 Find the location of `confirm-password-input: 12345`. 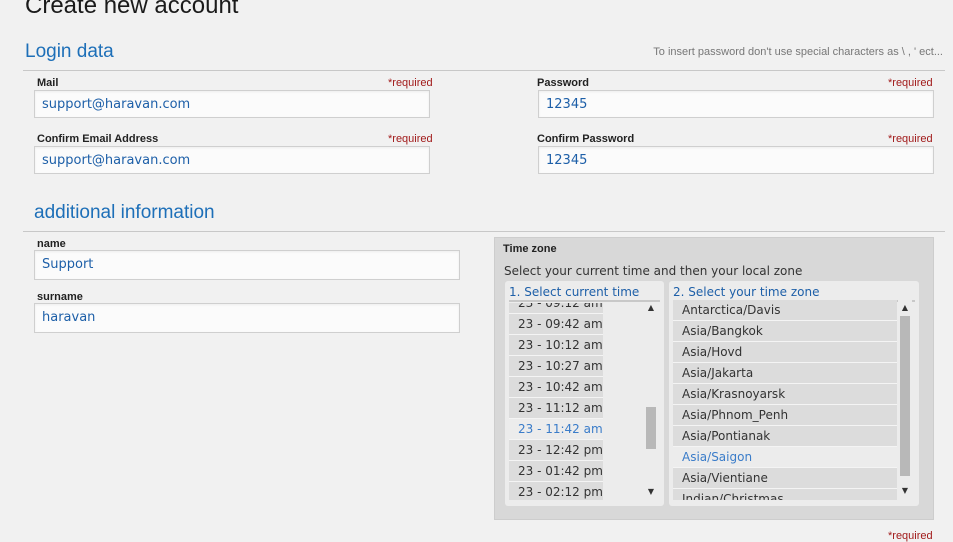

confirm-password-input: 12345 is located at coordinates (736, 160).